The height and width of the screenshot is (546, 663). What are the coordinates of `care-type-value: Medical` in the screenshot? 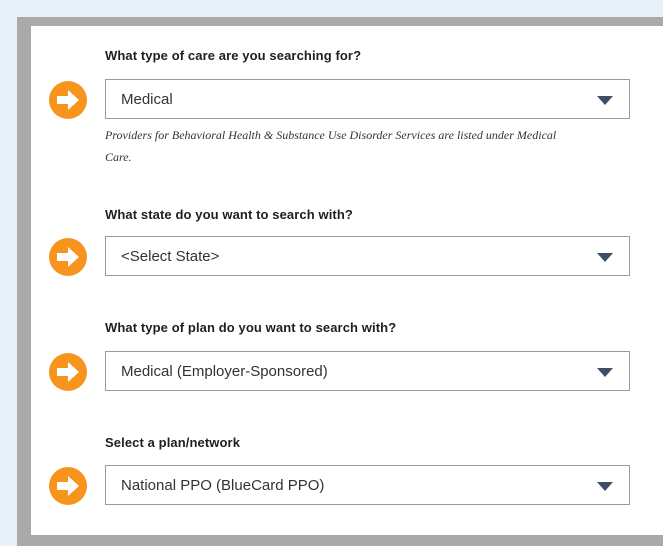 It's located at (147, 99).